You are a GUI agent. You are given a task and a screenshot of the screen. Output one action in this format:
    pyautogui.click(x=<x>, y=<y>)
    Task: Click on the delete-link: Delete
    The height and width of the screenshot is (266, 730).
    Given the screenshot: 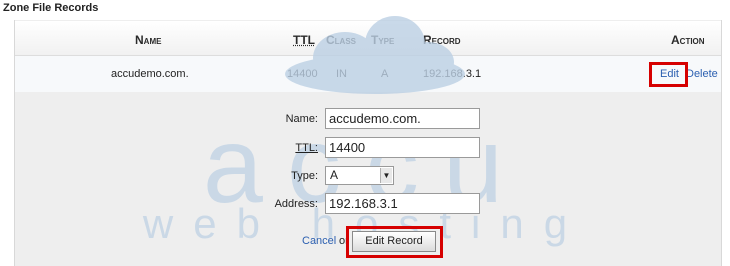 What is the action you would take?
    pyautogui.click(x=702, y=74)
    